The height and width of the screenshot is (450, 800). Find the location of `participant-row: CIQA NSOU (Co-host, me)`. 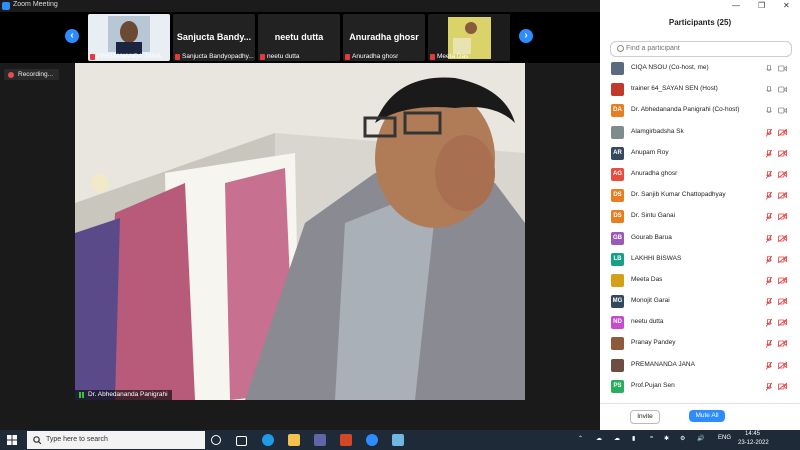

participant-row: CIQA NSOU (Co-host, me) is located at coordinates (700, 69).